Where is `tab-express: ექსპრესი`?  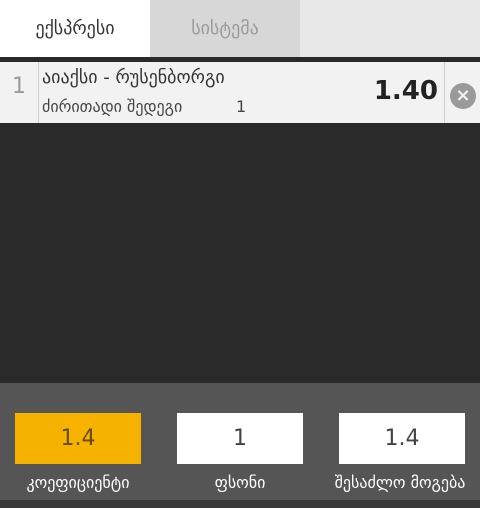
tab-express: ექსპრესი is located at coordinates (75, 28).